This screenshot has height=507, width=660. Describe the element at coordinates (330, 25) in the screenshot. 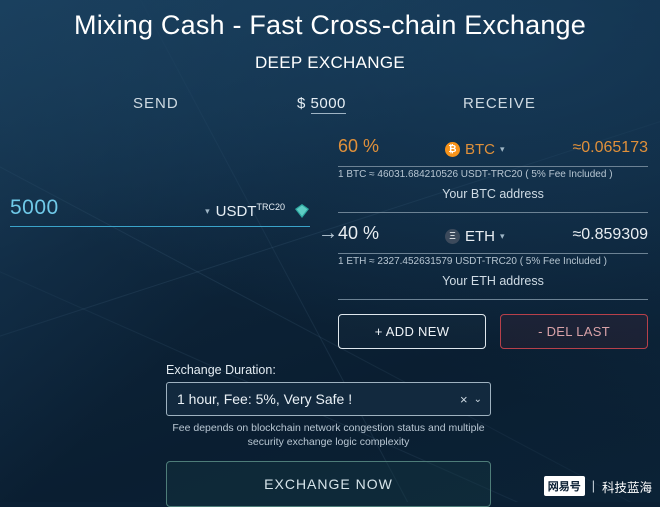

I see `page-title: Mixing Cash - Fast Cross-chain Exchange` at that location.